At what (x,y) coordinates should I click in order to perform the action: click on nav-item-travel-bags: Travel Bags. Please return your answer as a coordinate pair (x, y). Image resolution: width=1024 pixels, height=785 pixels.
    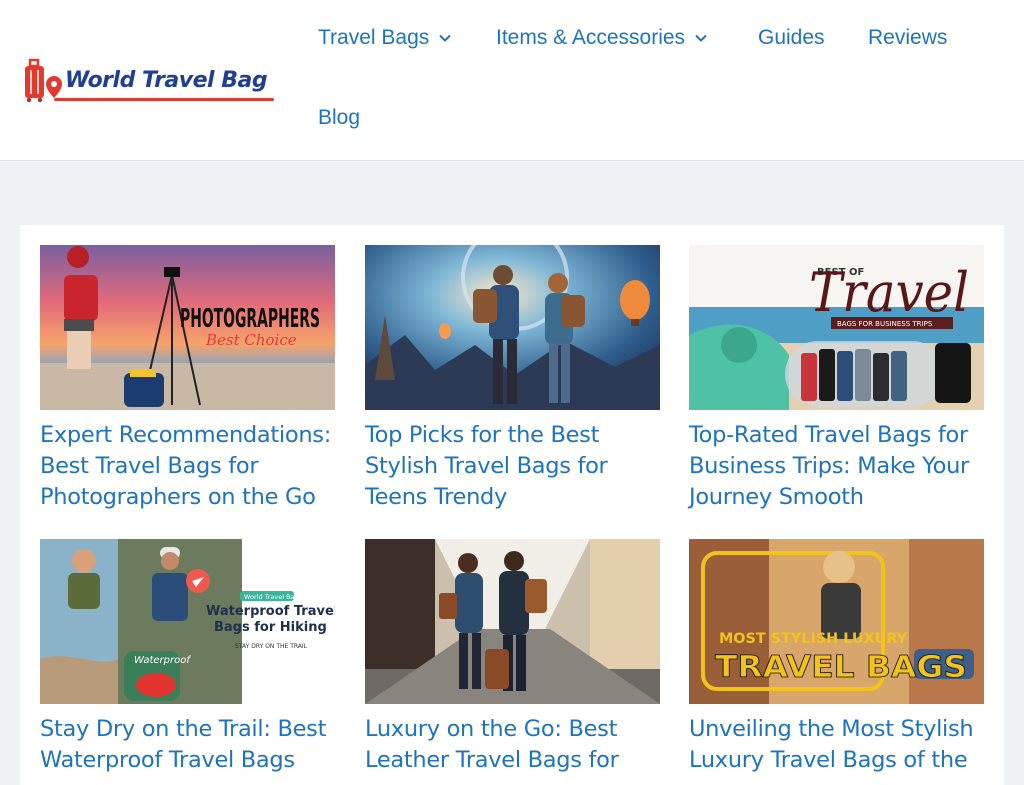
    Looking at the image, I should click on (385, 38).